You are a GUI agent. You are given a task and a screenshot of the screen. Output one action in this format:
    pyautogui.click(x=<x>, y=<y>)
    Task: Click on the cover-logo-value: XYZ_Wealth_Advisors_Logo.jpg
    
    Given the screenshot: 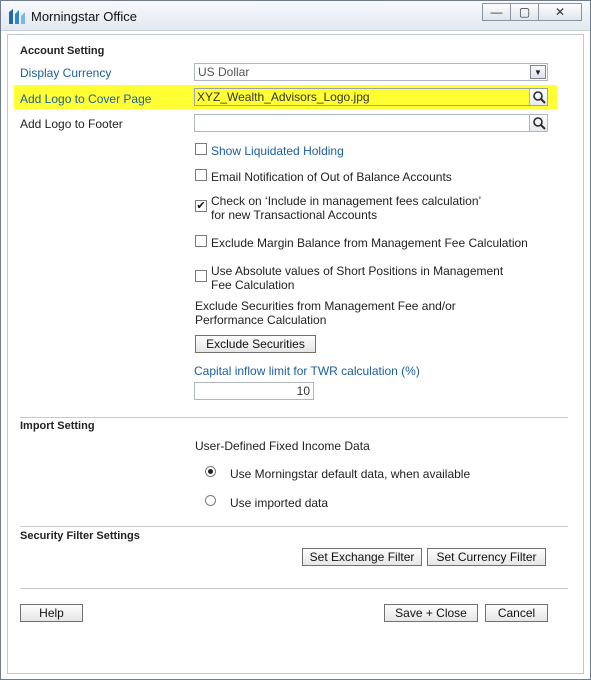 What is the action you would take?
    pyautogui.click(x=283, y=97)
    